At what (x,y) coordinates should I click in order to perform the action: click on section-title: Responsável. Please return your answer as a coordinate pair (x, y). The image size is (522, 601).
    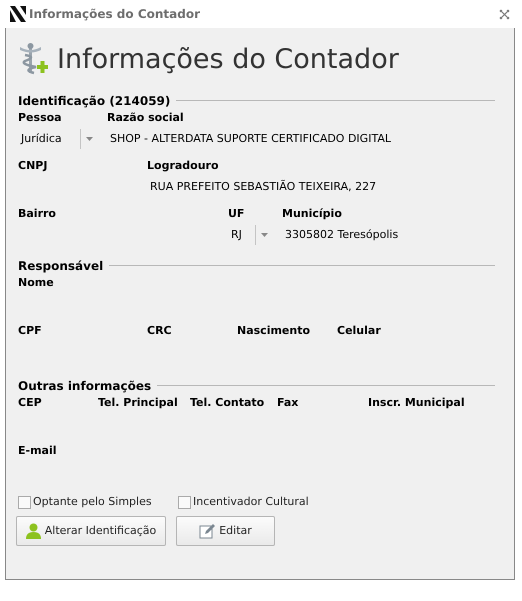
    Looking at the image, I should click on (61, 266).